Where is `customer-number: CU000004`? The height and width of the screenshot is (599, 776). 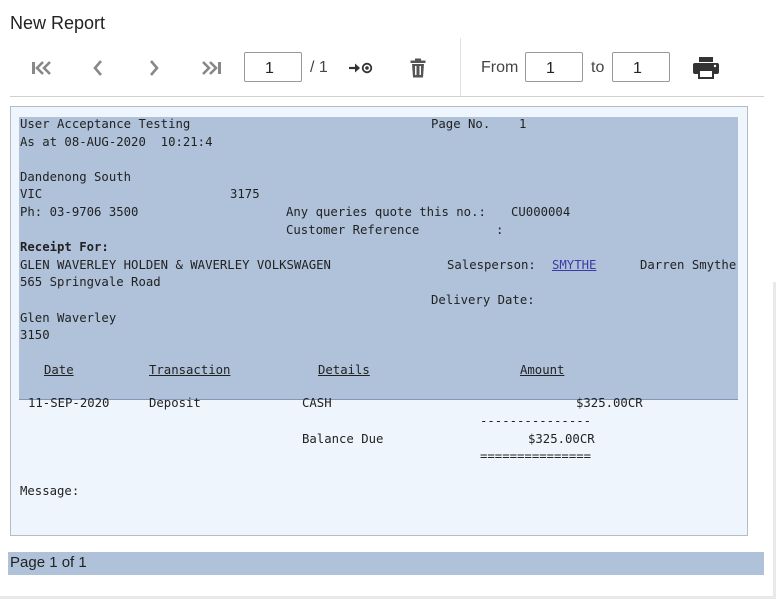 customer-number: CU000004 is located at coordinates (541, 212).